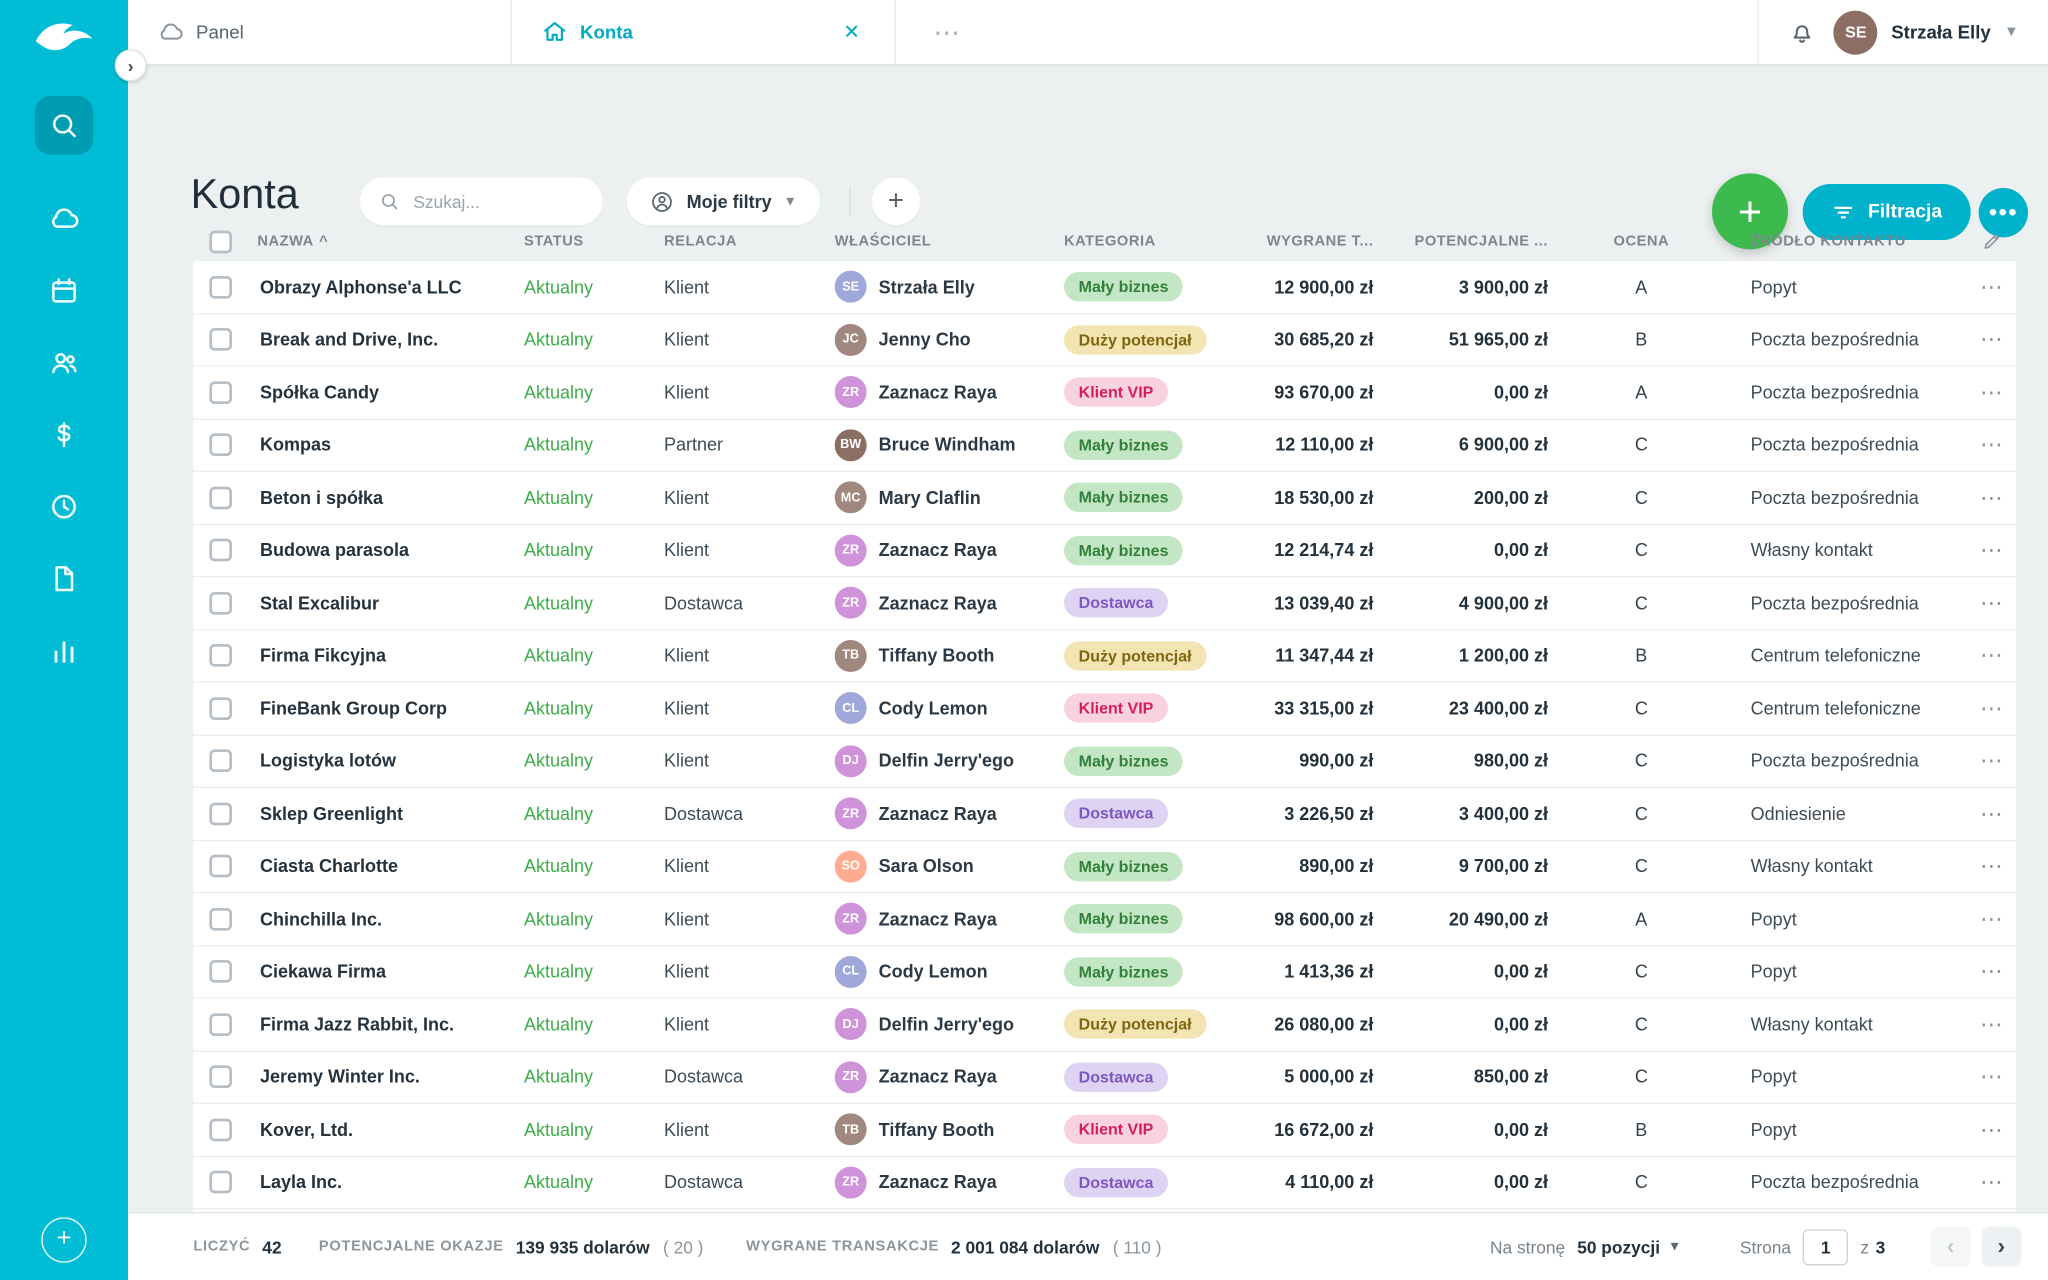 The width and height of the screenshot is (2048, 1280). Describe the element at coordinates (390, 1024) in the screenshot. I see `account-name: Firma Jazz Rabbit, Inc.` at that location.